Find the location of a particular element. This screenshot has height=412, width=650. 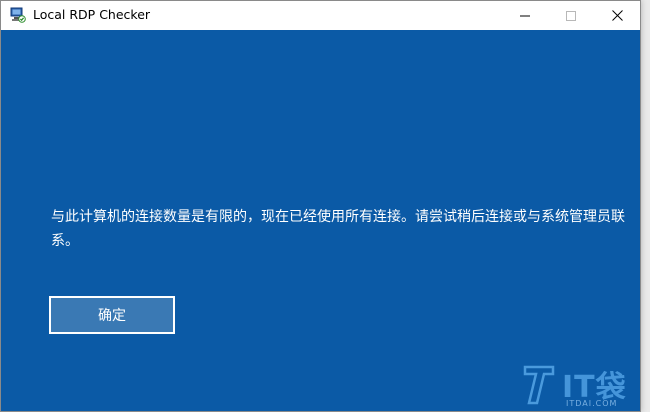

maximize-button is located at coordinates (571, 15).